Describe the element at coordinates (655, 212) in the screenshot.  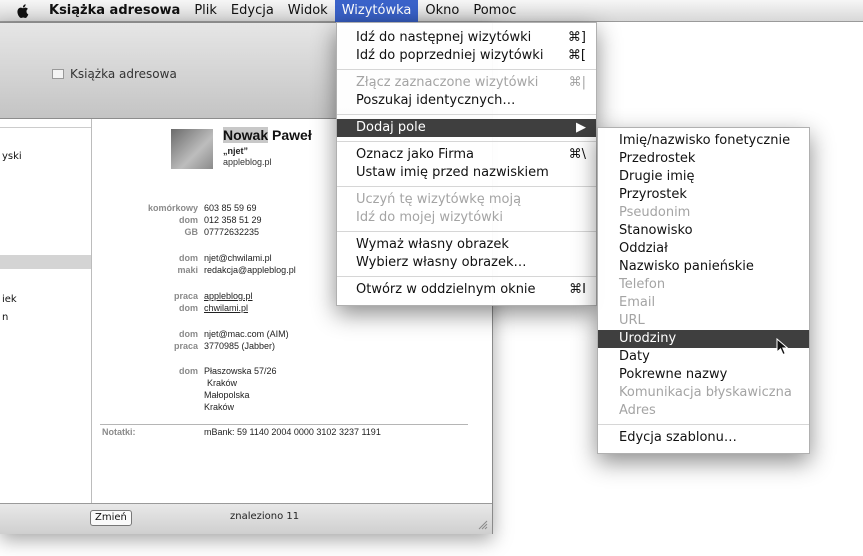
I see `submenu-item-nickname: Pseudonim` at that location.